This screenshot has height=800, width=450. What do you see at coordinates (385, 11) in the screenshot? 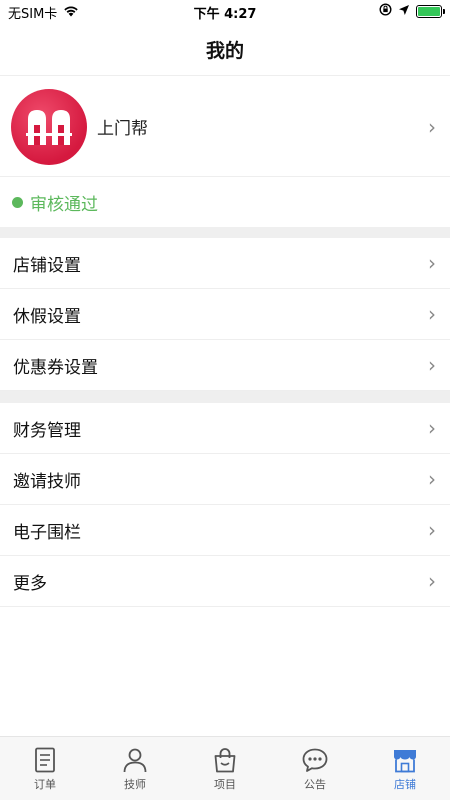
I see `orientation-lock-icon` at bounding box center [385, 11].